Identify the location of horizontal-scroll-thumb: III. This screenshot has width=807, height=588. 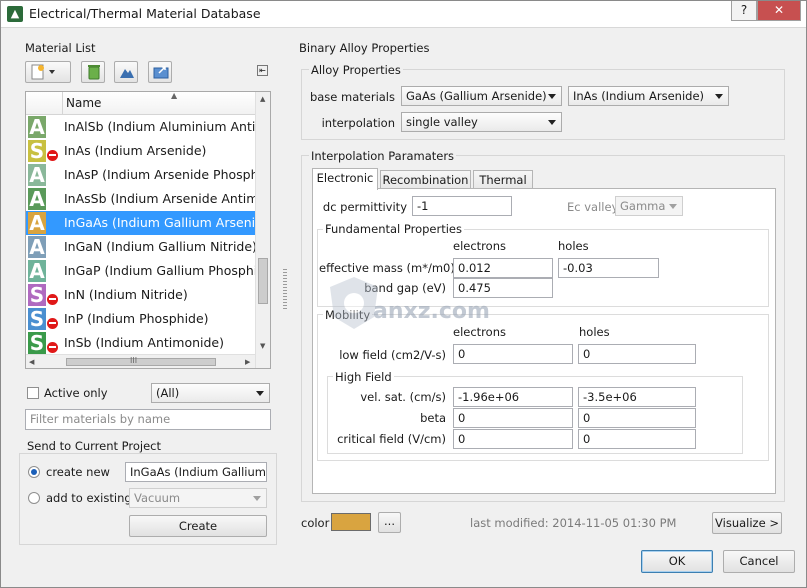
(141, 361).